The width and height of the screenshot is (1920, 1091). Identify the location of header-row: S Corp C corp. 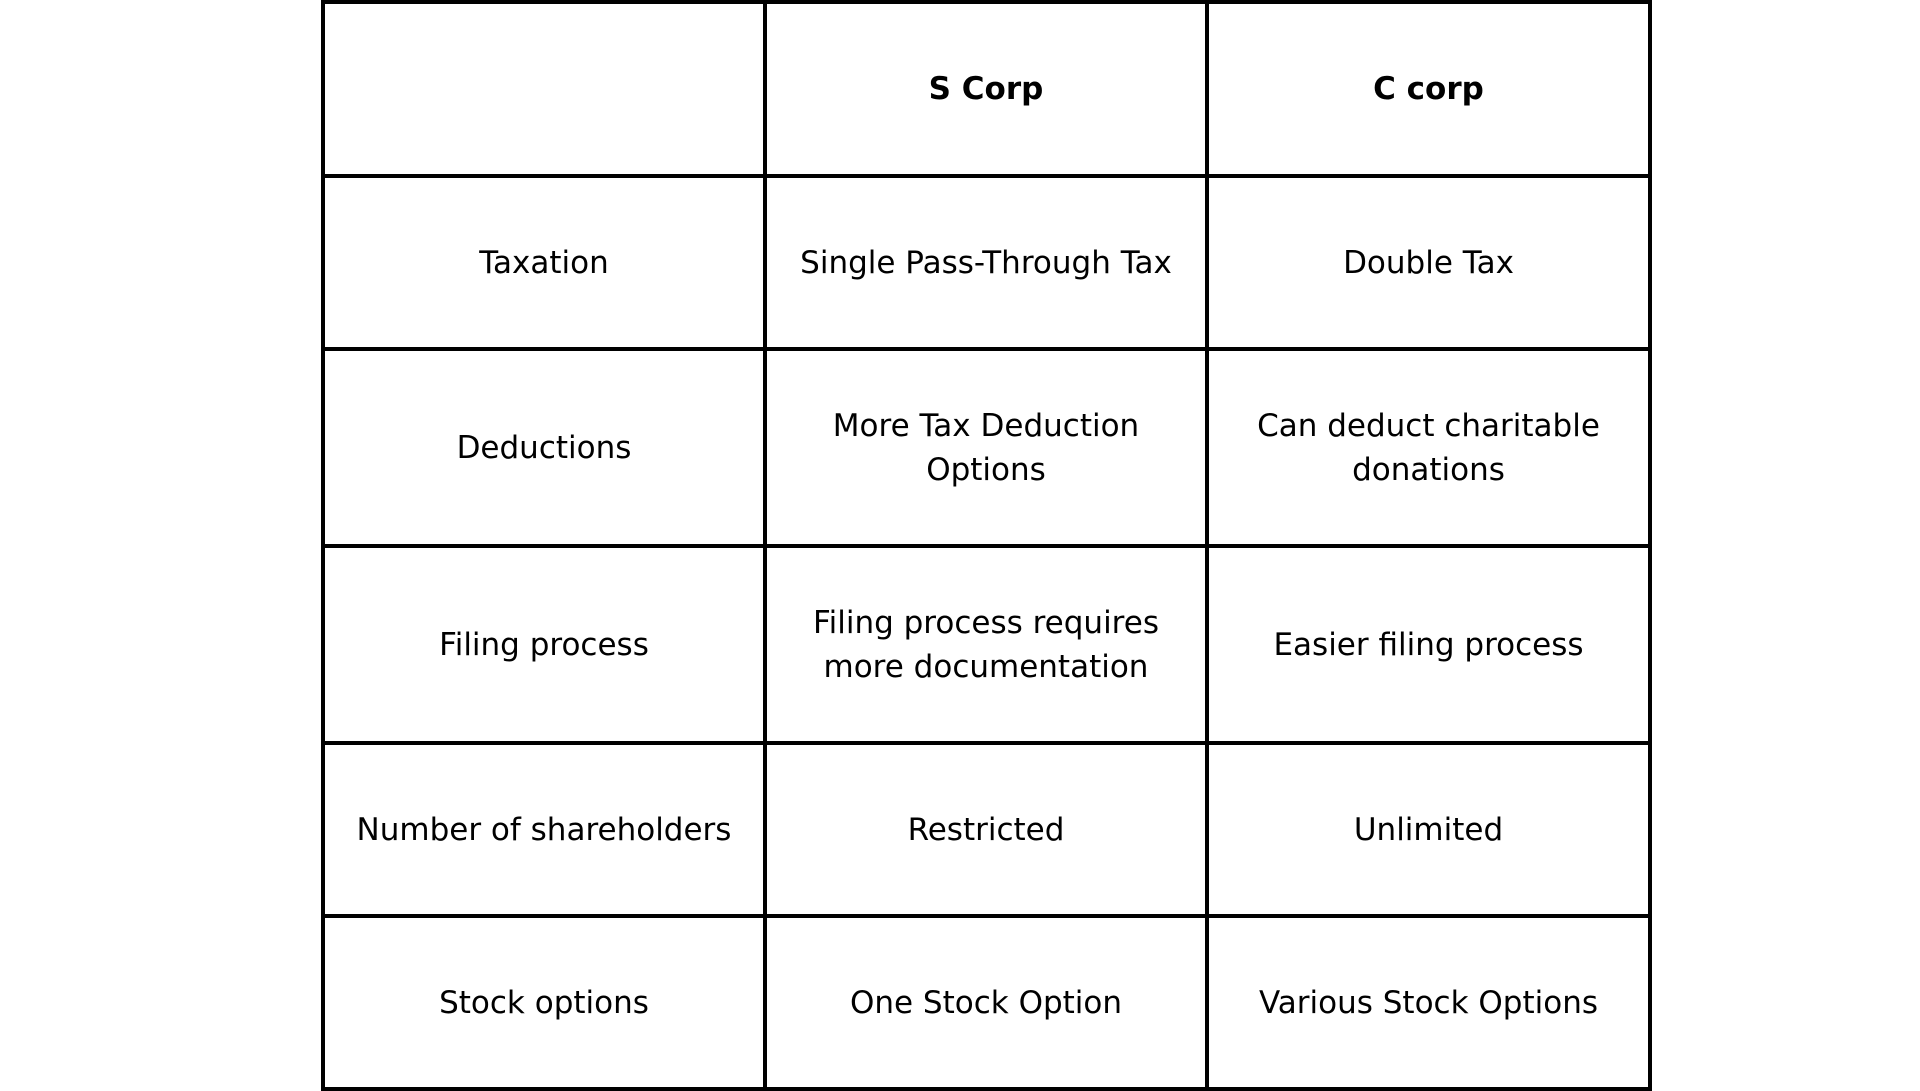
(986, 89).